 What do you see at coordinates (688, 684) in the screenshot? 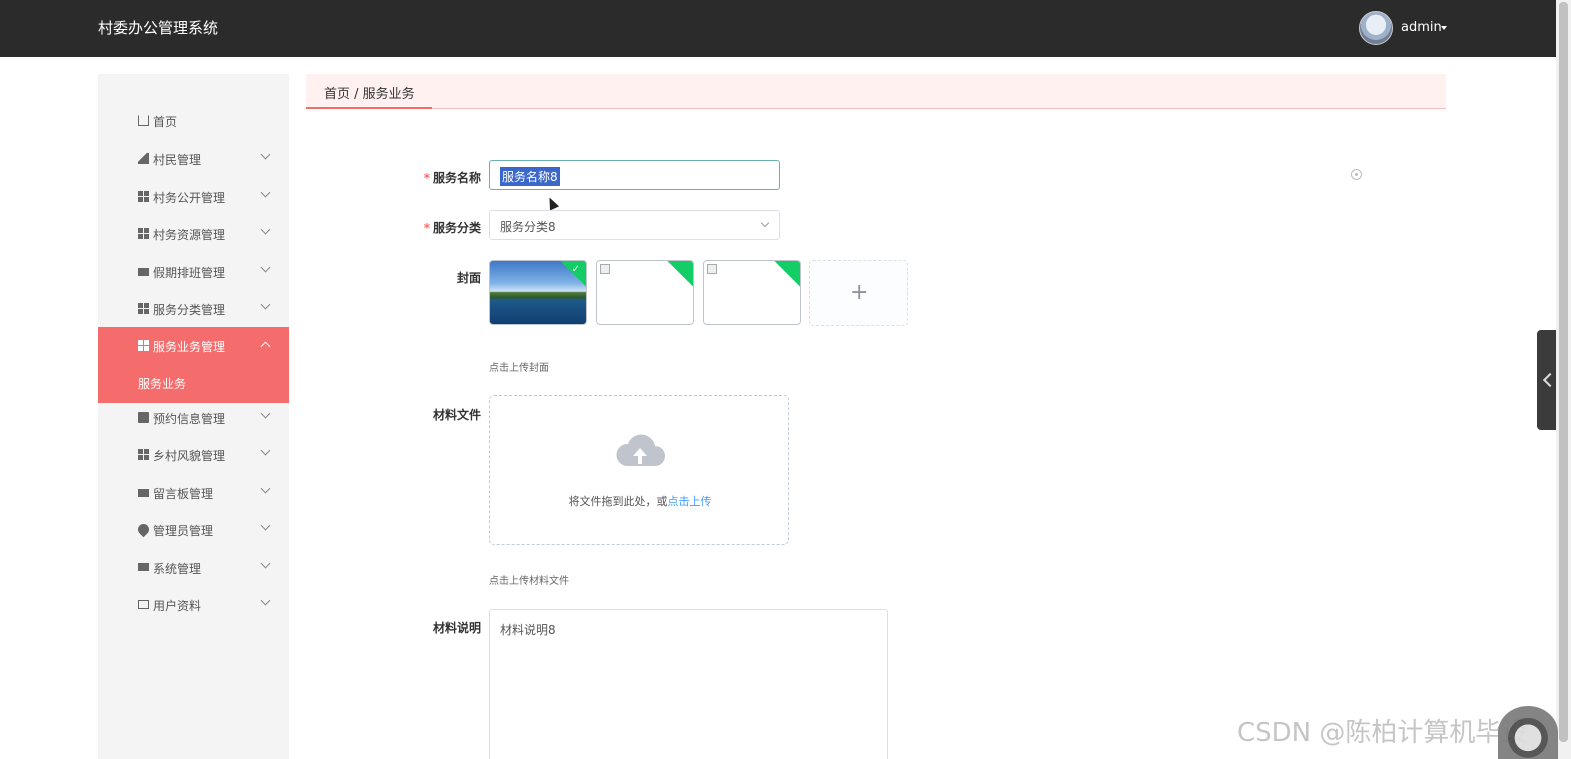
I see `material-desc-textarea: 材料说明8` at bounding box center [688, 684].